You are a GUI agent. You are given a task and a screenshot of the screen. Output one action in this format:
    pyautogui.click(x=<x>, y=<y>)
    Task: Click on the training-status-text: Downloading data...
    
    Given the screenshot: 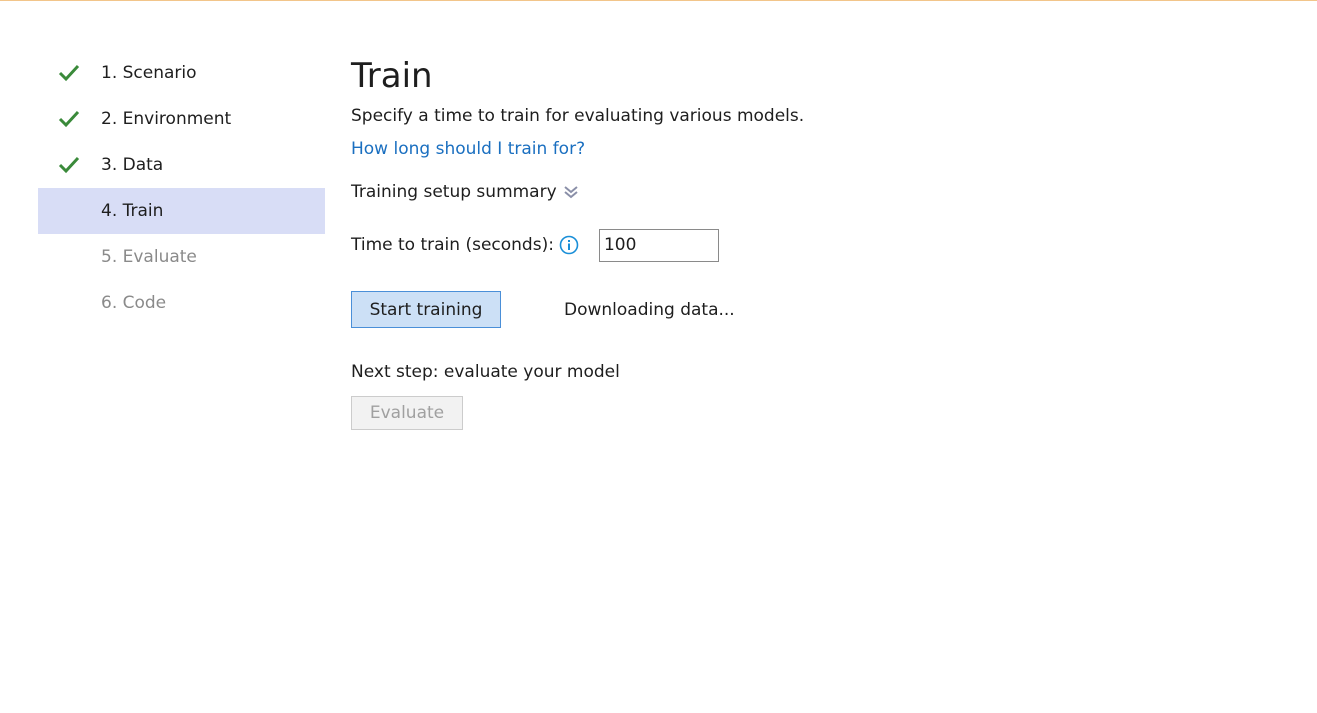 What is the action you would take?
    pyautogui.click(x=649, y=310)
    